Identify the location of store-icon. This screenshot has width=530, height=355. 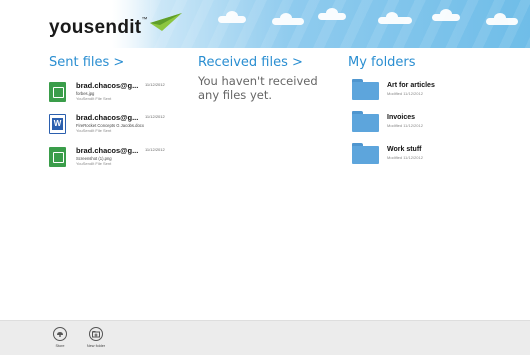
(60, 334).